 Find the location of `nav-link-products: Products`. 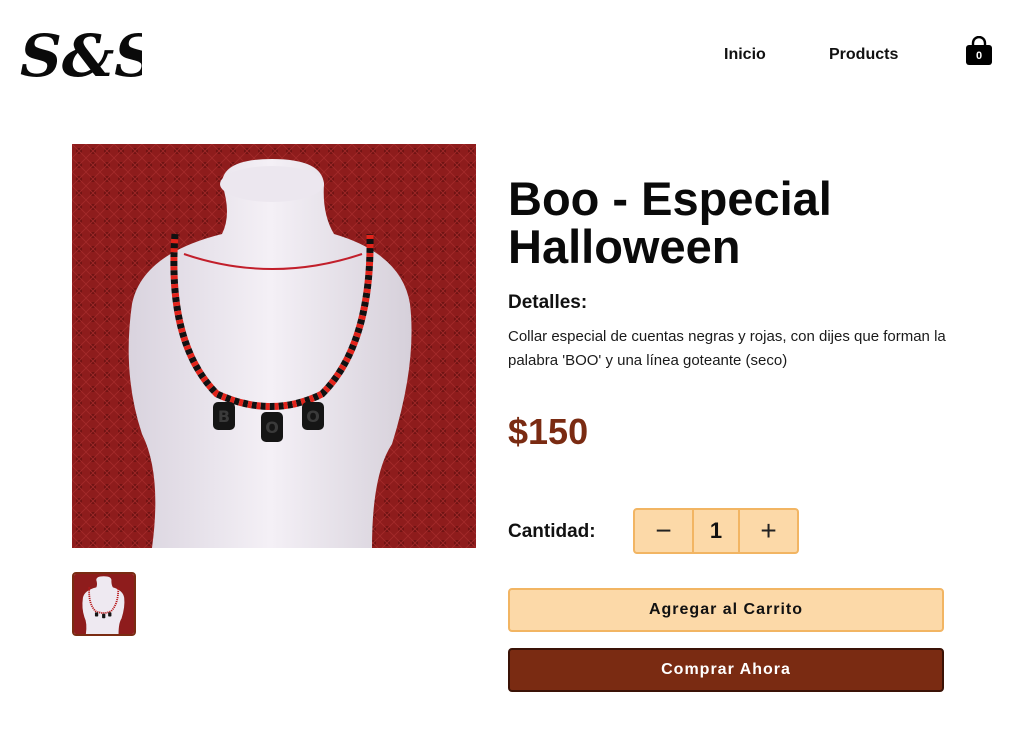

nav-link-products: Products is located at coordinates (863, 55).